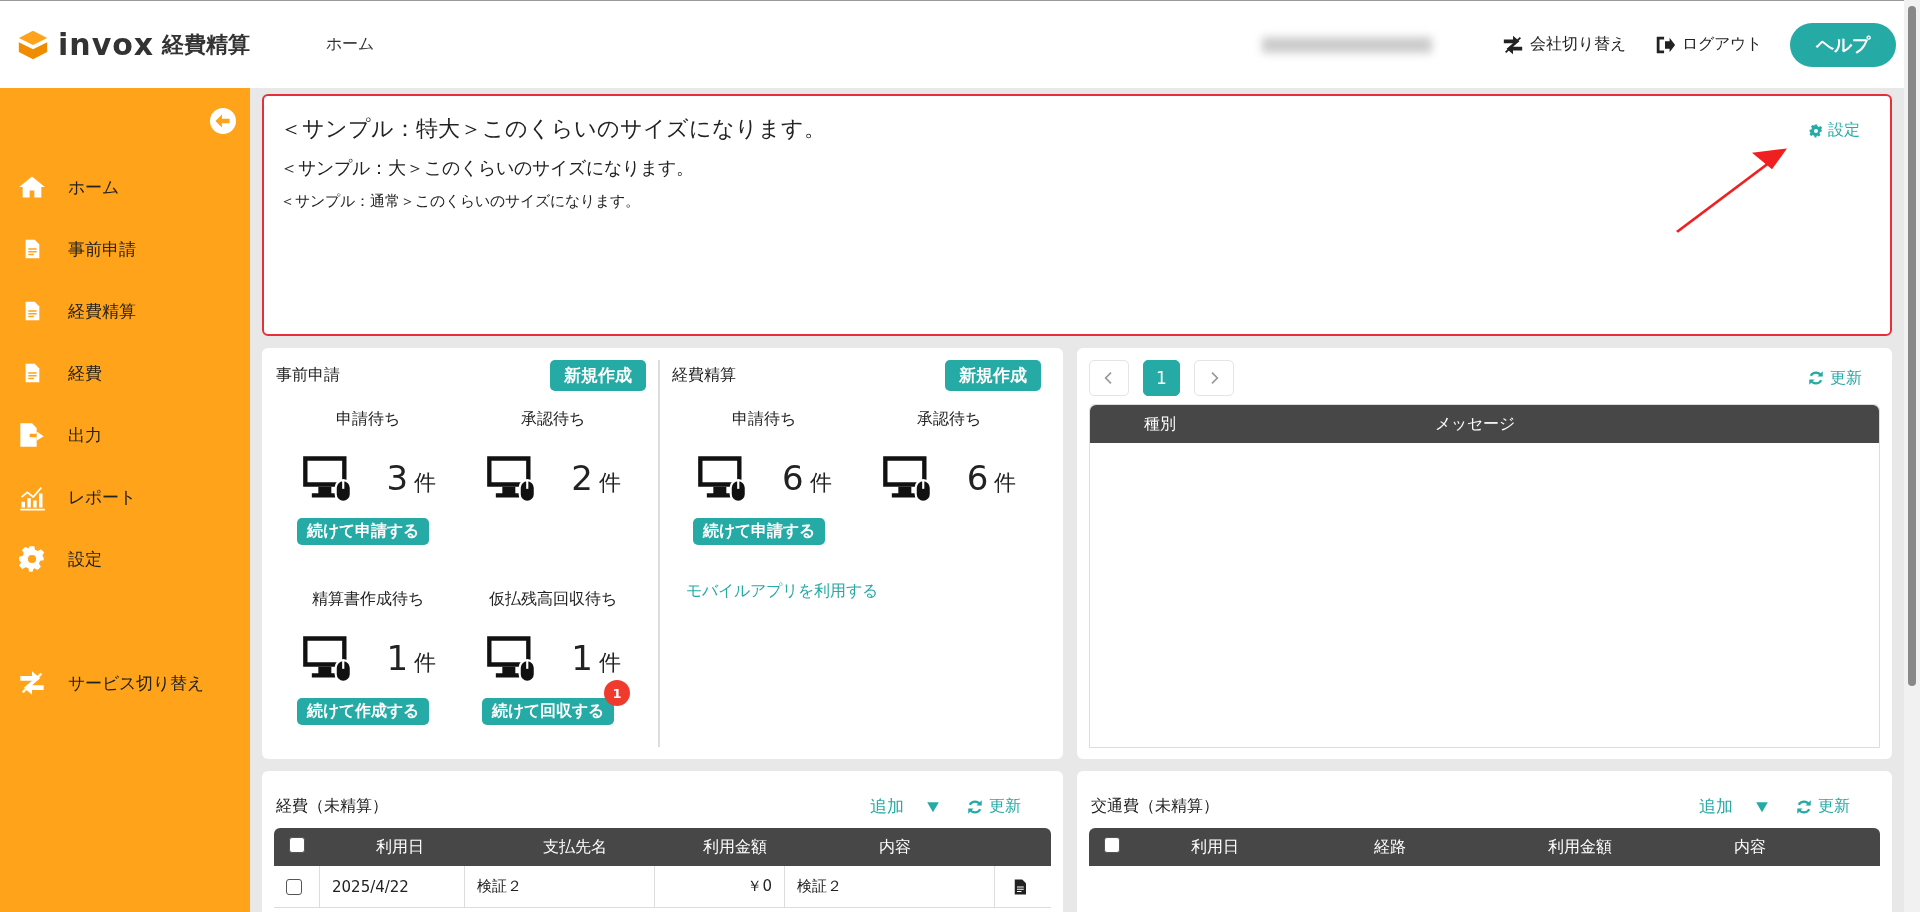  I want to click on sample-text: ＜サンプル：通常＞このくらいのサイズになります。, so click(460, 201).